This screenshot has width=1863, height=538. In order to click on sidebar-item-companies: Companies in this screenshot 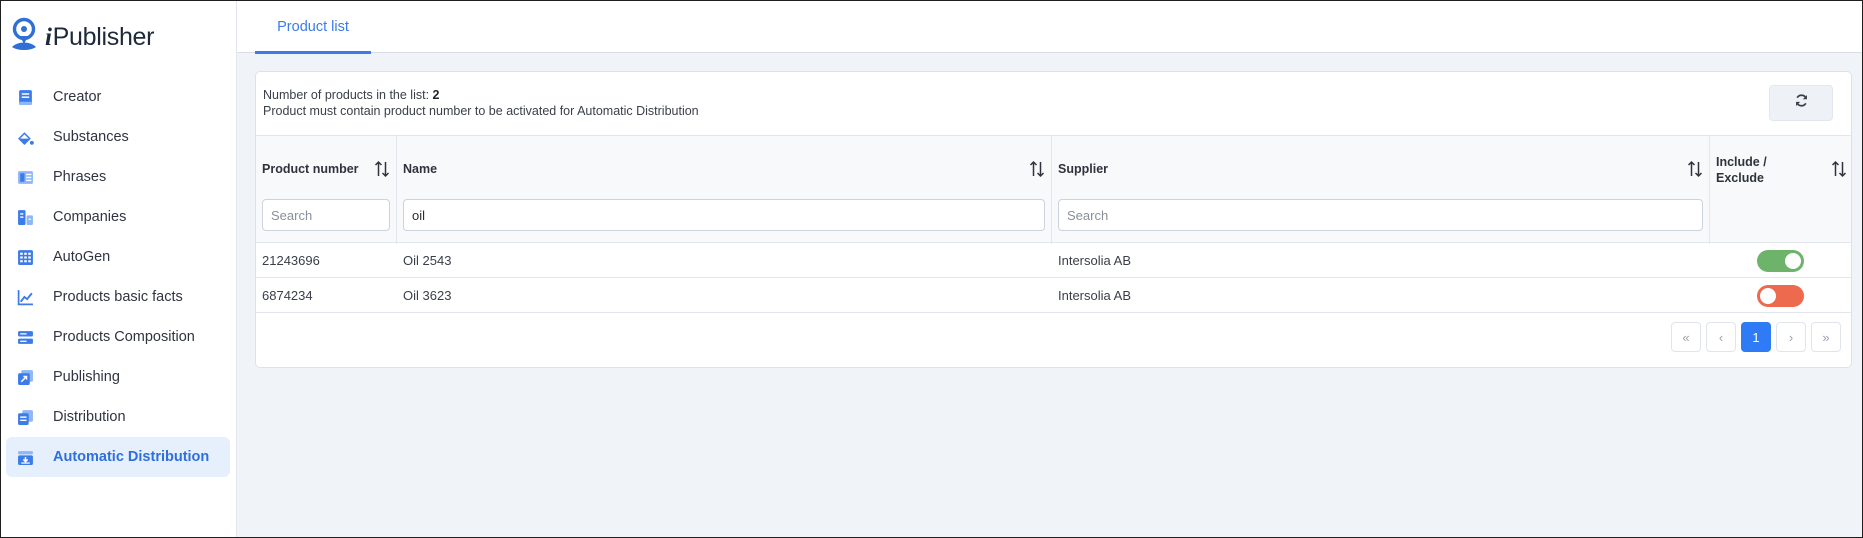, I will do `click(118, 217)`.